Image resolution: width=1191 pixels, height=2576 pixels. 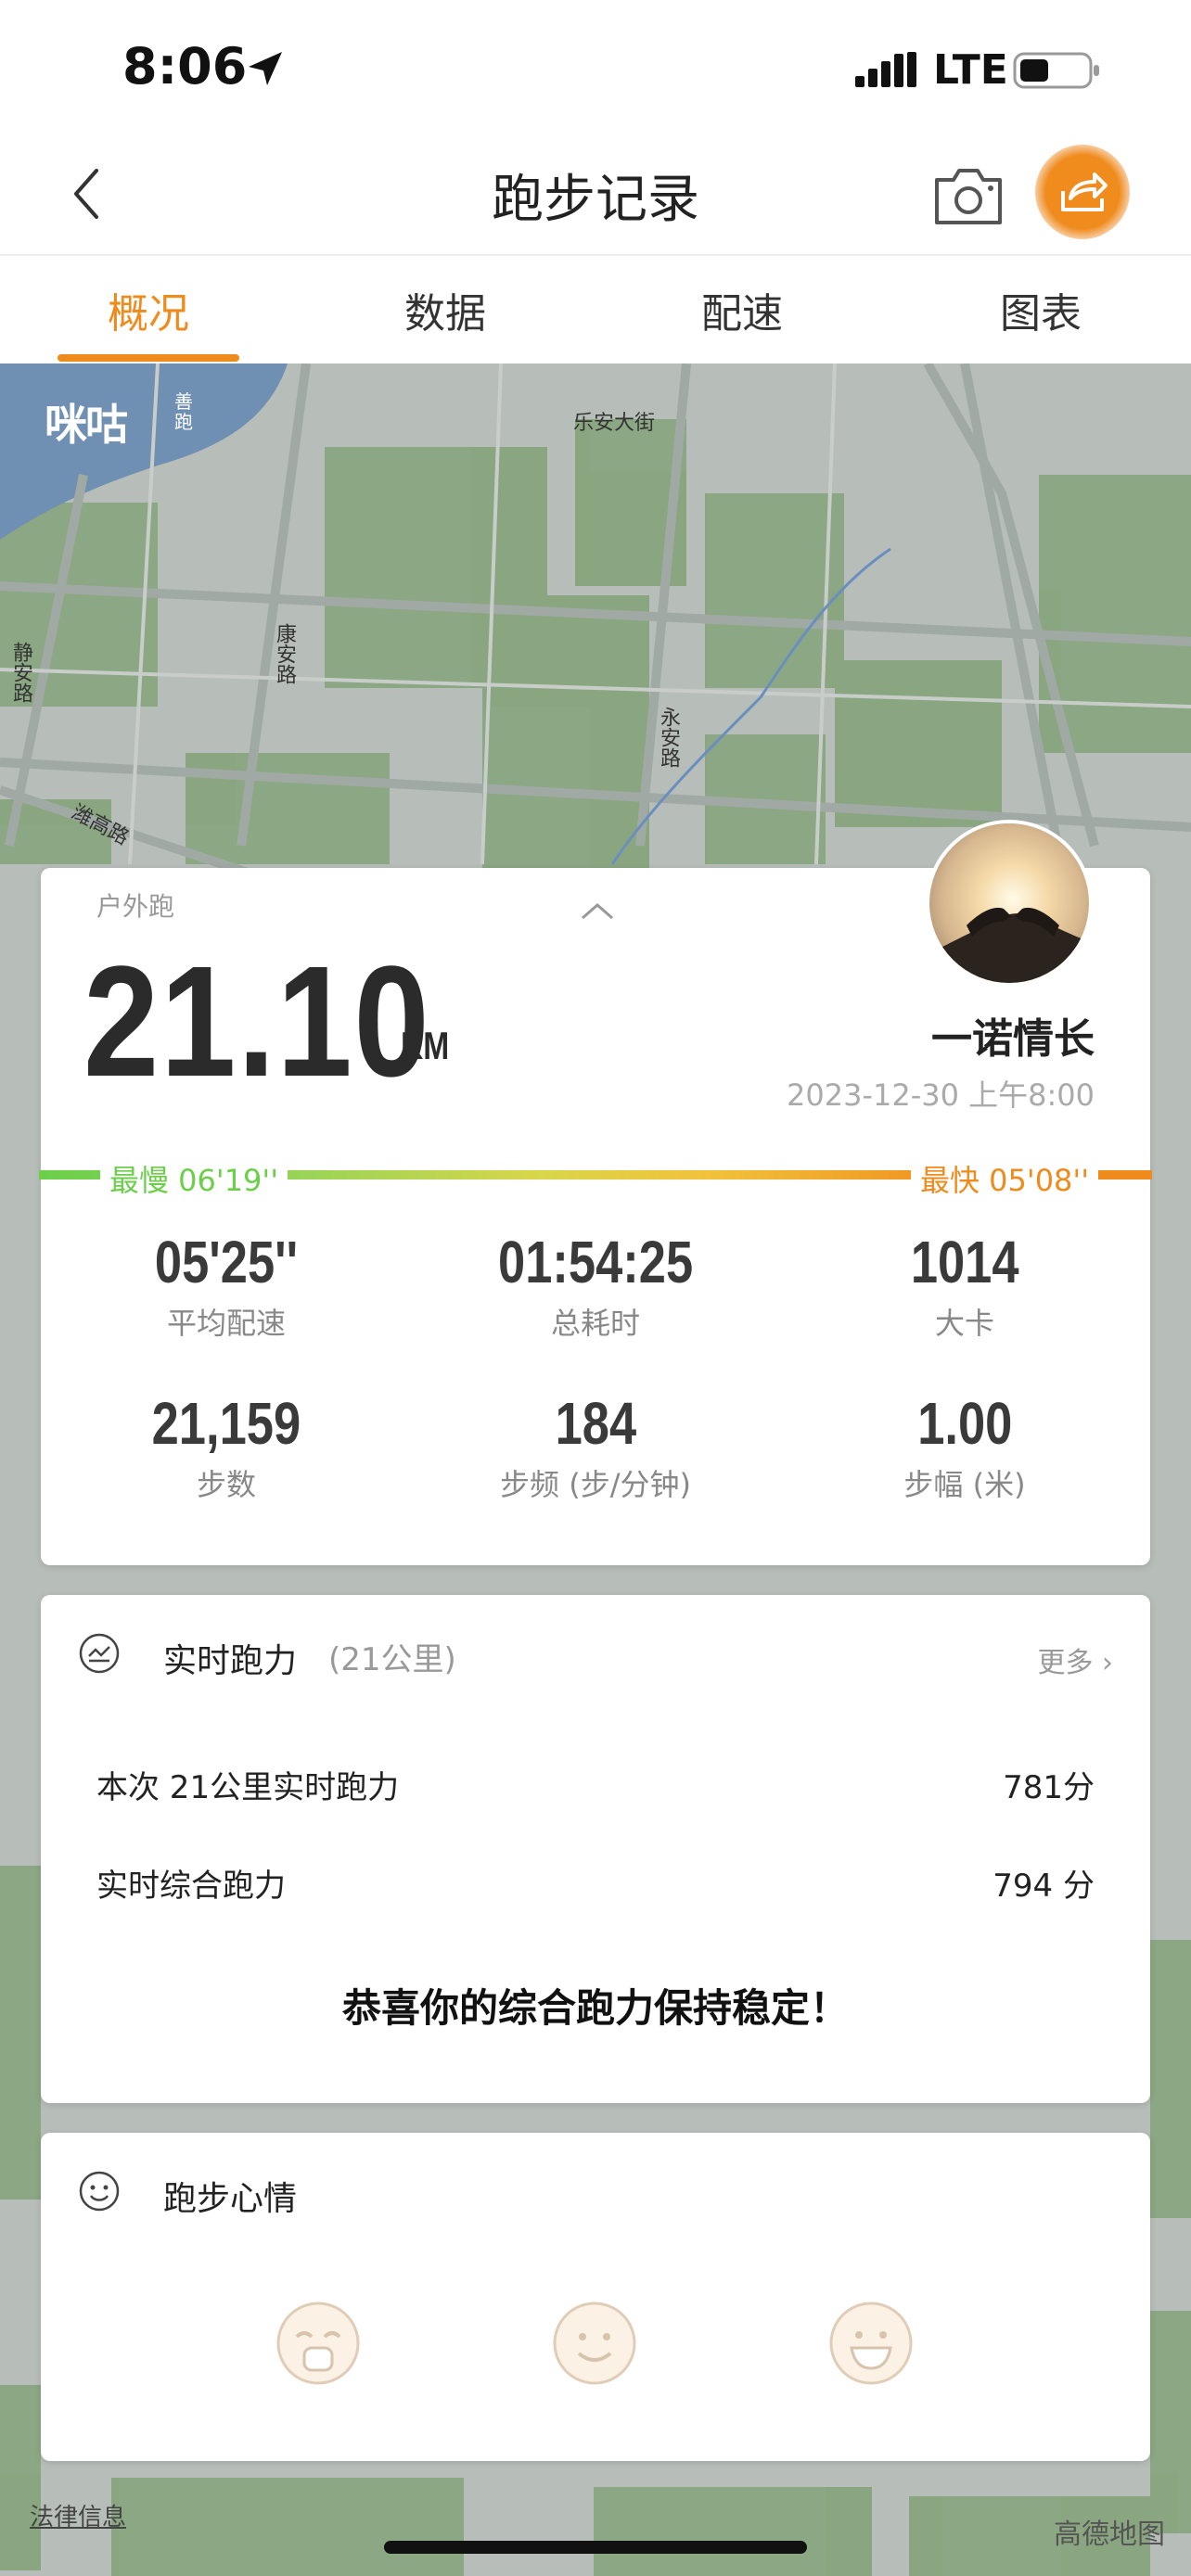 What do you see at coordinates (964, 1324) in the screenshot?
I see `stat-label: 大卡` at bounding box center [964, 1324].